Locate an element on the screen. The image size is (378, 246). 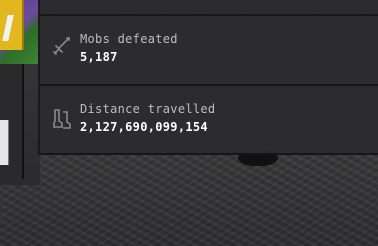
sign-mark is located at coordinates (8, 28).